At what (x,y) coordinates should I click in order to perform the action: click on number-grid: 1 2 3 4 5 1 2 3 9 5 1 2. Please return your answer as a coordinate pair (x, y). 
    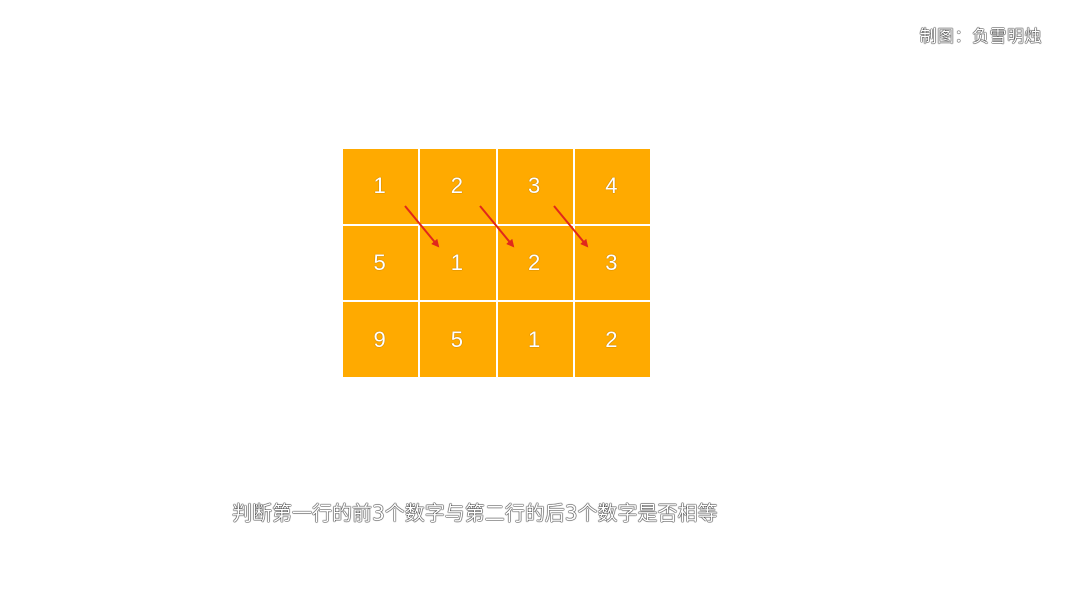
    Looking at the image, I should click on (496, 263).